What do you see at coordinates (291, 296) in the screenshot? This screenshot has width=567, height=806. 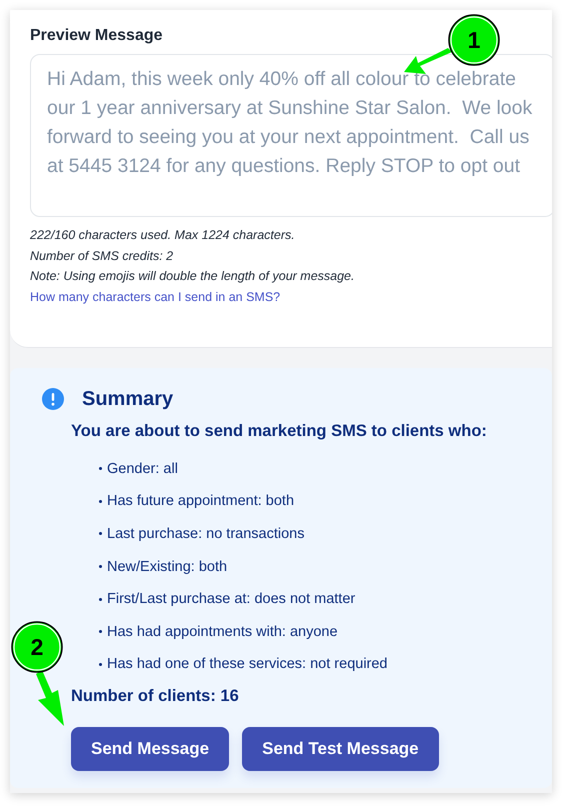 I see `help-link: How many characters can I send in an SMS?` at bounding box center [291, 296].